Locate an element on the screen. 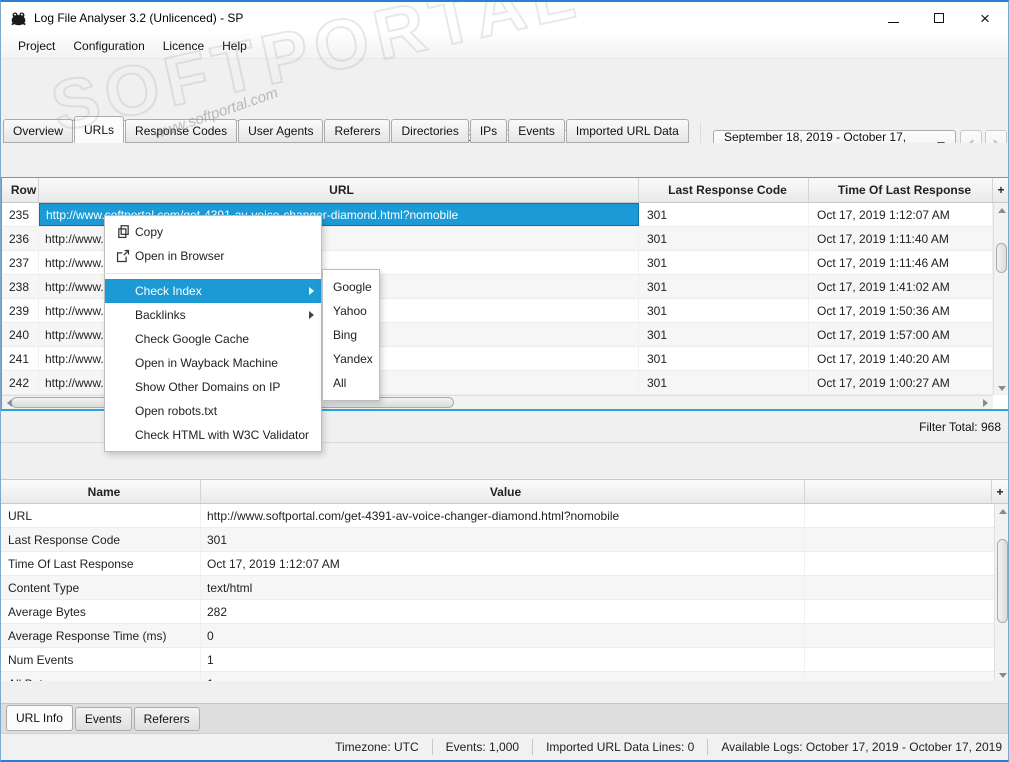 This screenshot has height=762, width=1009. tab-referers: Referers is located at coordinates (357, 131).